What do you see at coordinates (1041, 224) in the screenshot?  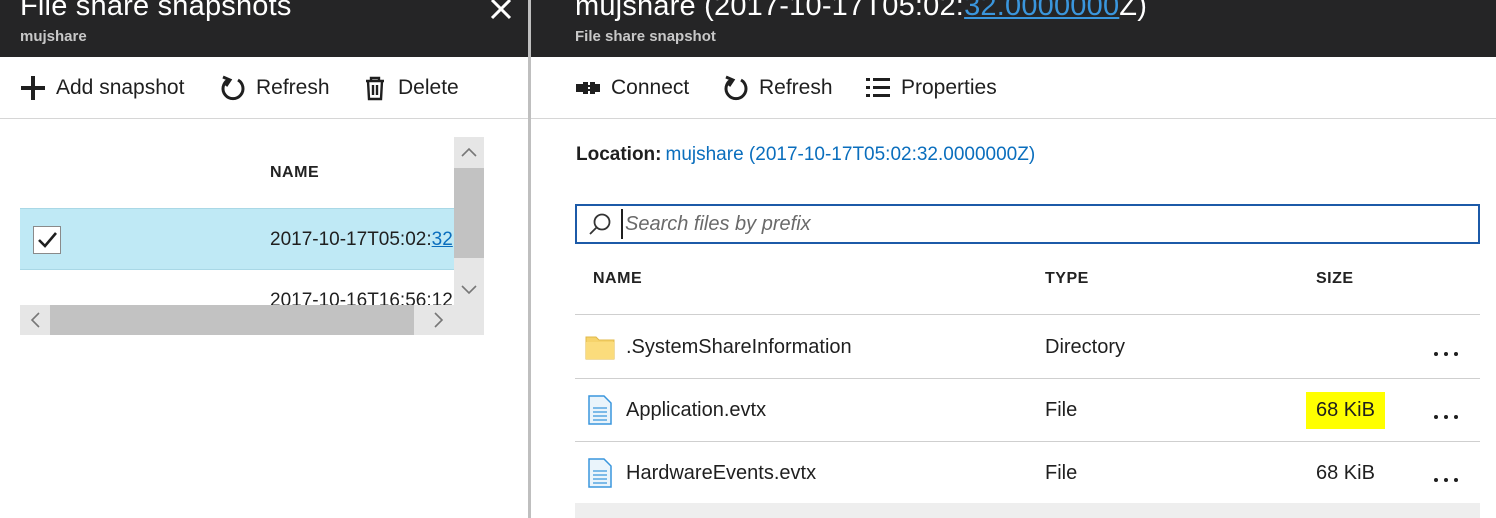 I see `search-input` at bounding box center [1041, 224].